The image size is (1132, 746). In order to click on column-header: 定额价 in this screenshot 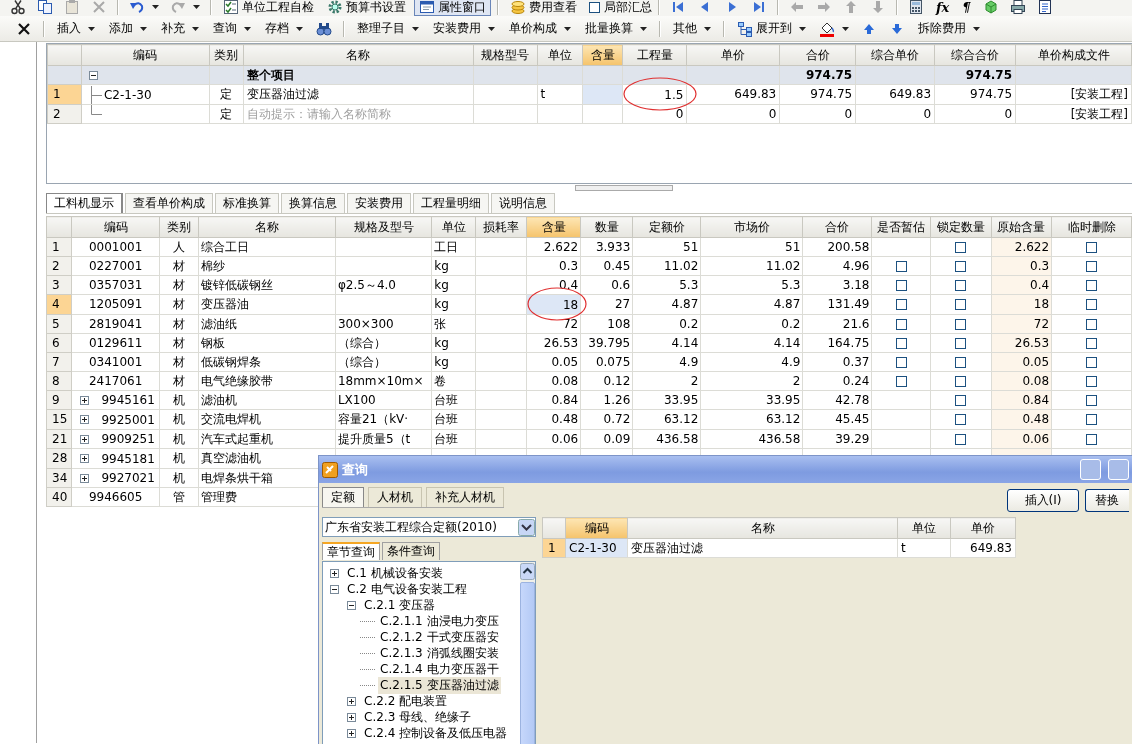, I will do `click(666, 227)`.